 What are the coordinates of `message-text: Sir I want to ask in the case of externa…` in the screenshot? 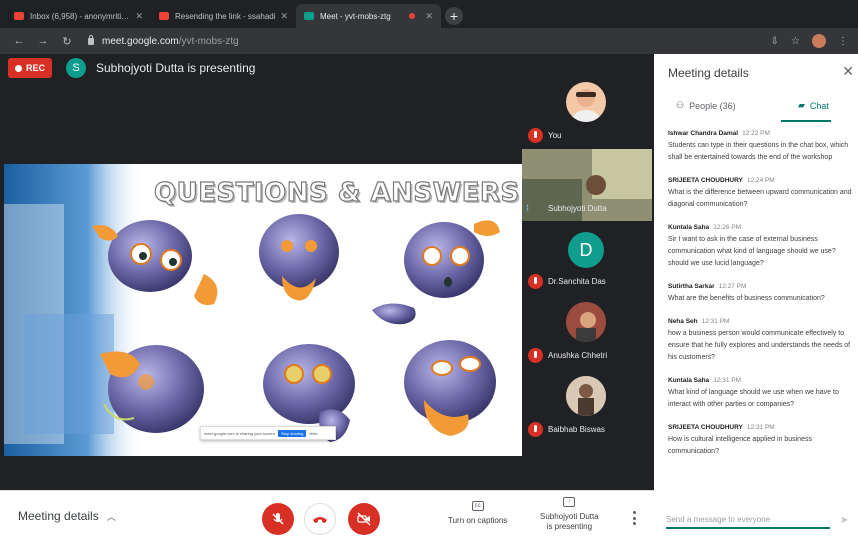 It's located at (752, 251).